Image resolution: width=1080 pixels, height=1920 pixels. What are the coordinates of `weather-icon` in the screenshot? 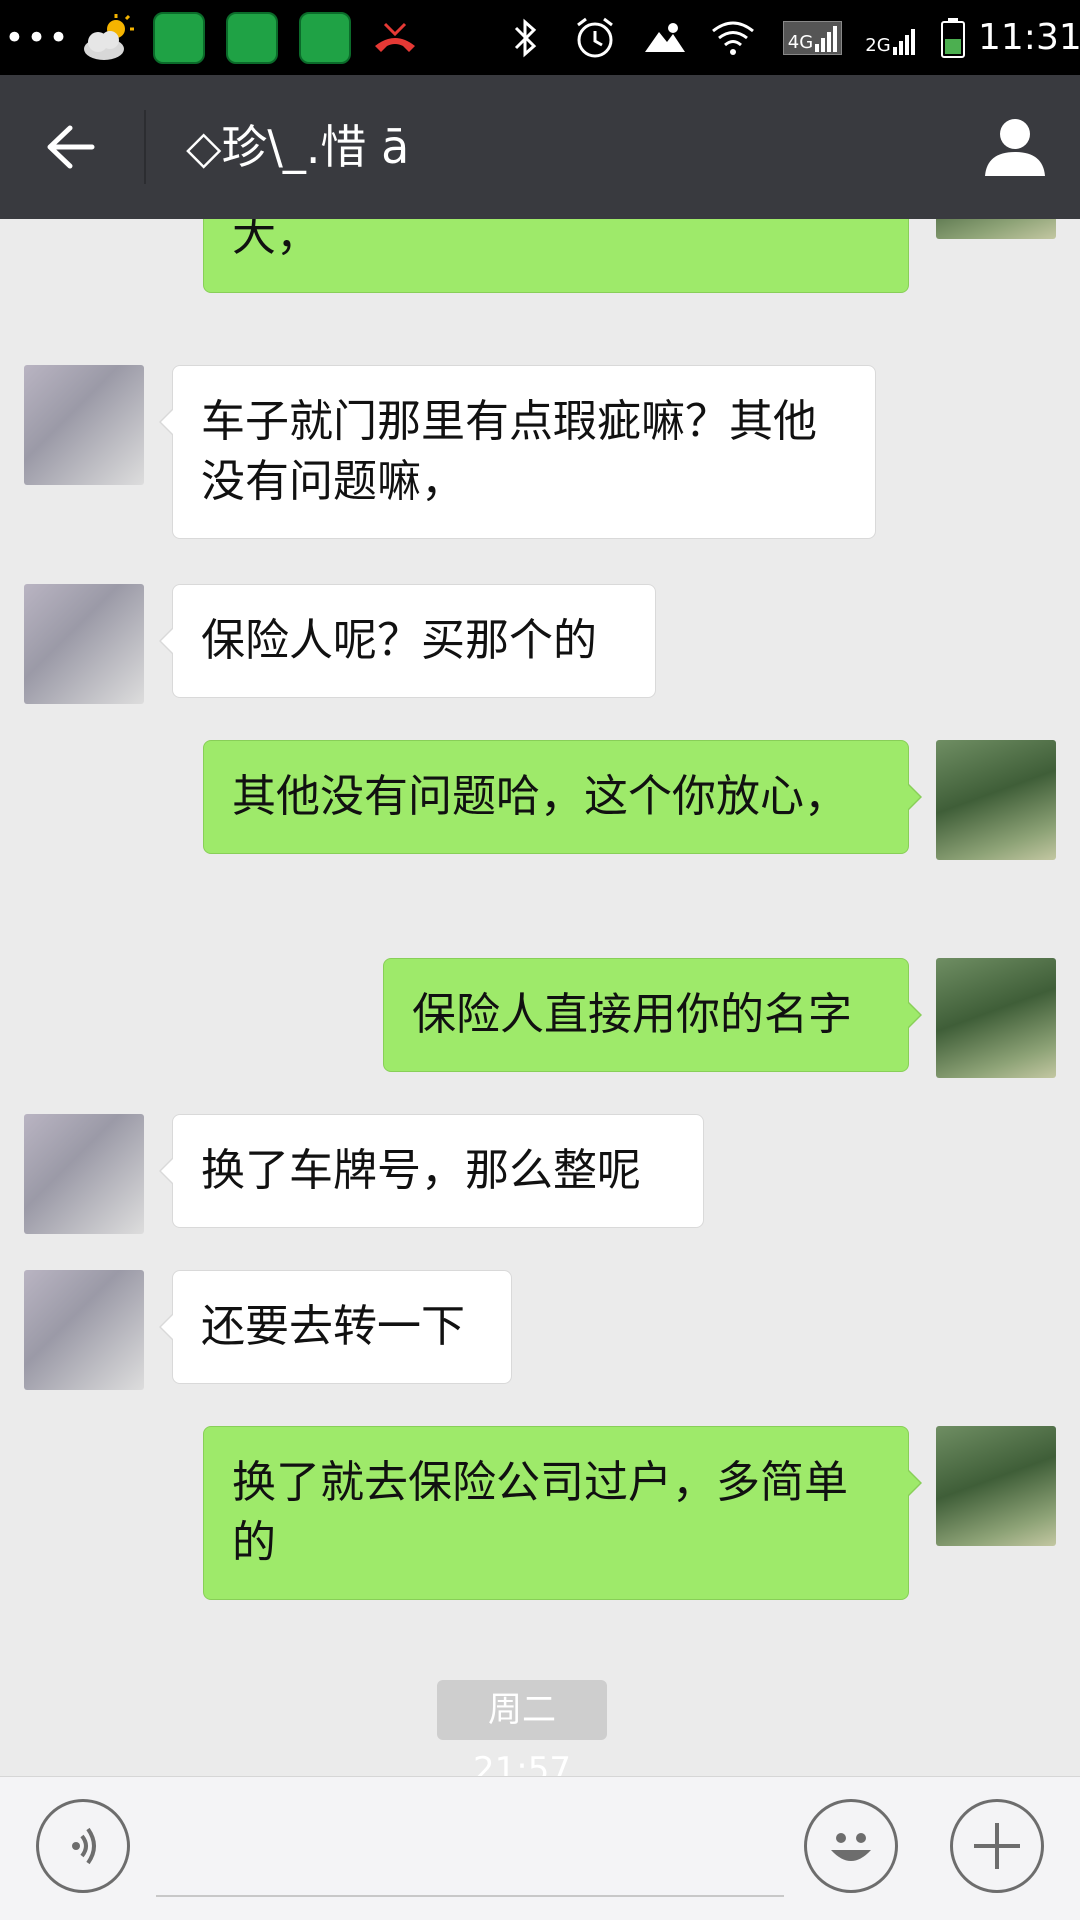 It's located at (108, 37).